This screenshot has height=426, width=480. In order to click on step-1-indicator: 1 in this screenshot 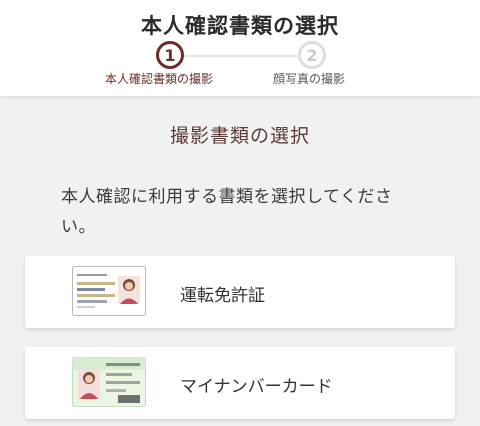, I will do `click(170, 55)`.